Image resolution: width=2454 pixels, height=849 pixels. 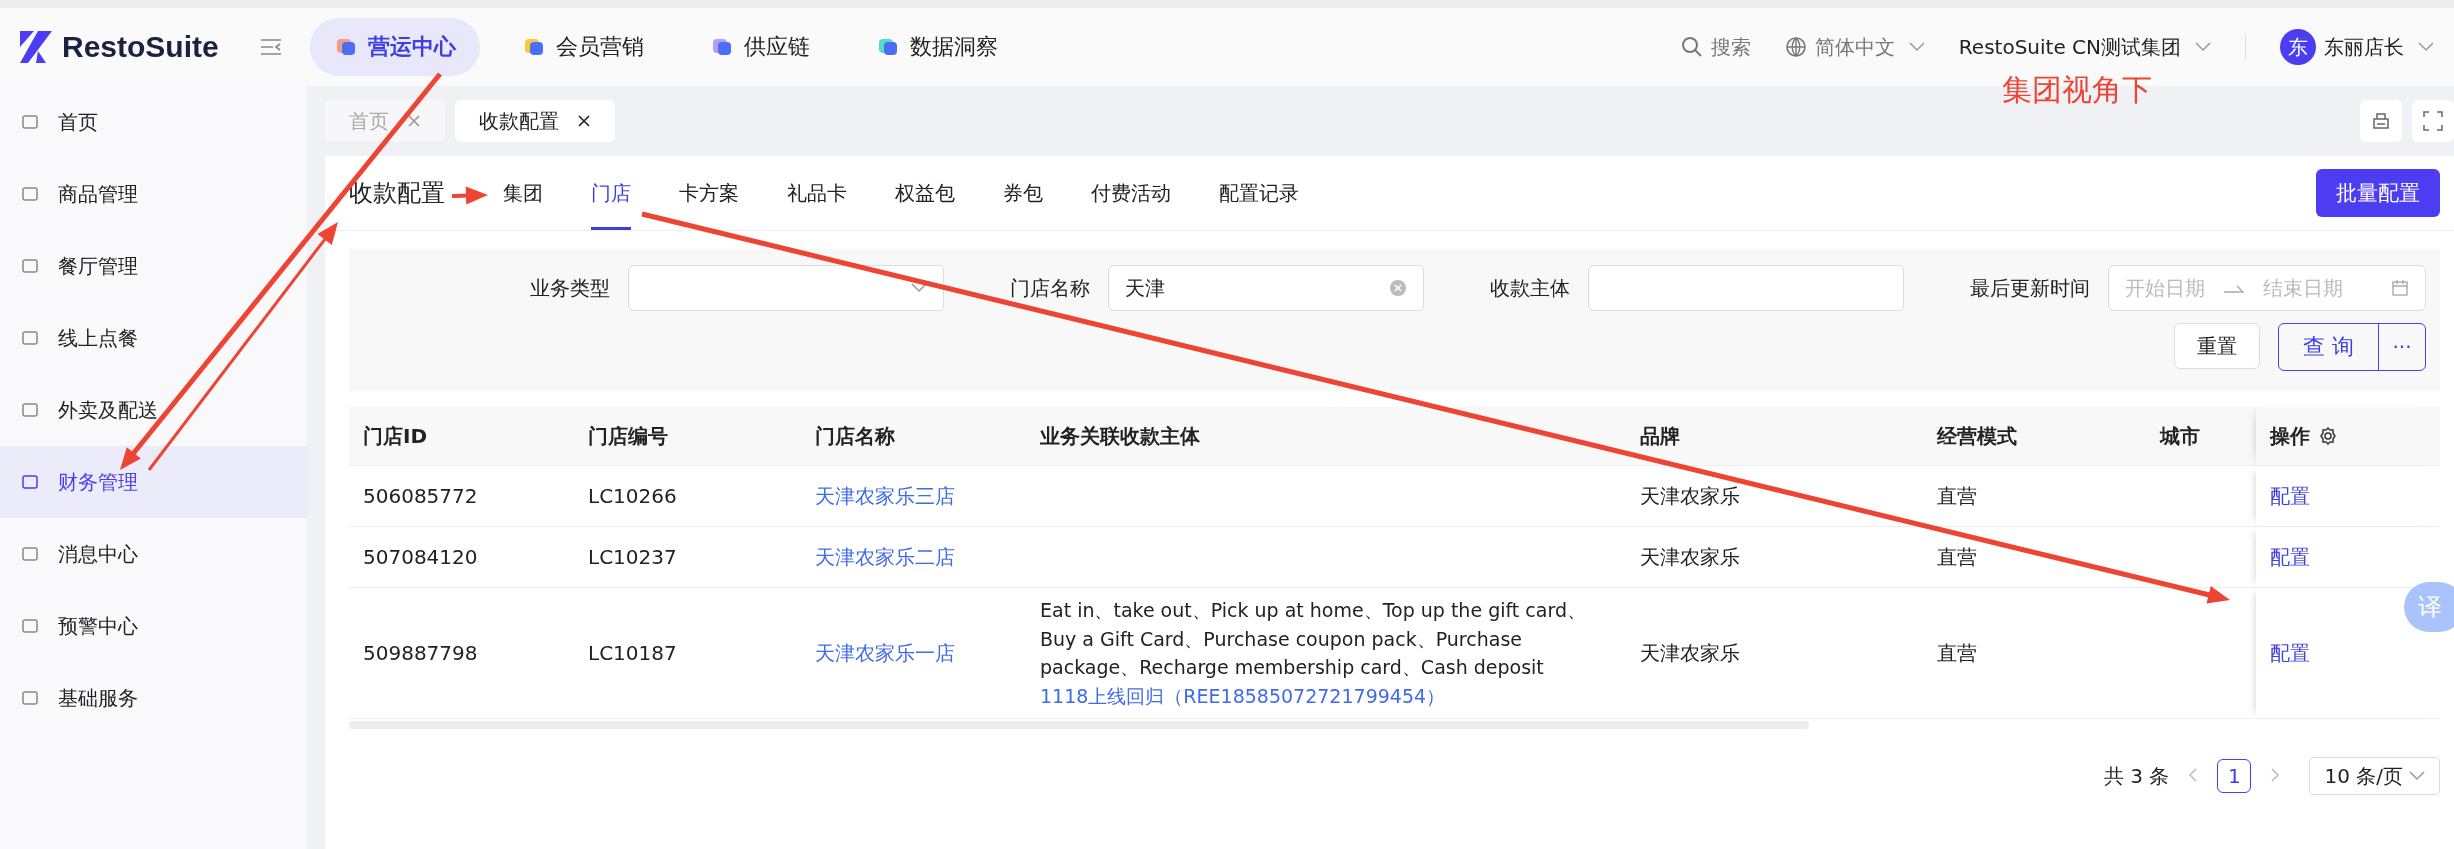 What do you see at coordinates (925, 193) in the screenshot?
I see `sub-tab: 权益包` at bounding box center [925, 193].